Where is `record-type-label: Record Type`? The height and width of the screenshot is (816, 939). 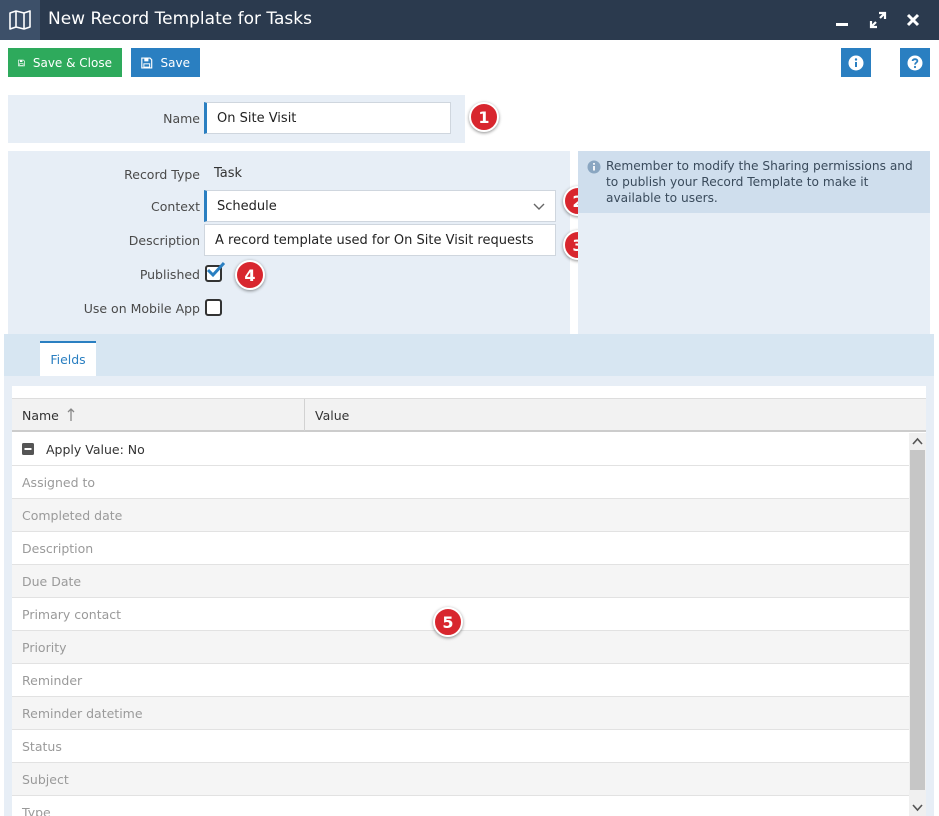 record-type-label: Record Type is located at coordinates (162, 174).